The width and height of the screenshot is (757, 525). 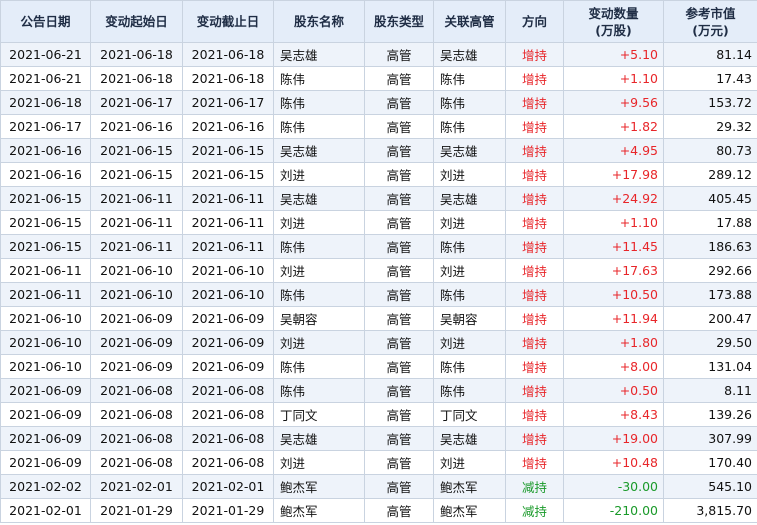 I want to click on cell-end-date: 2021-06-11, so click(x=228, y=246).